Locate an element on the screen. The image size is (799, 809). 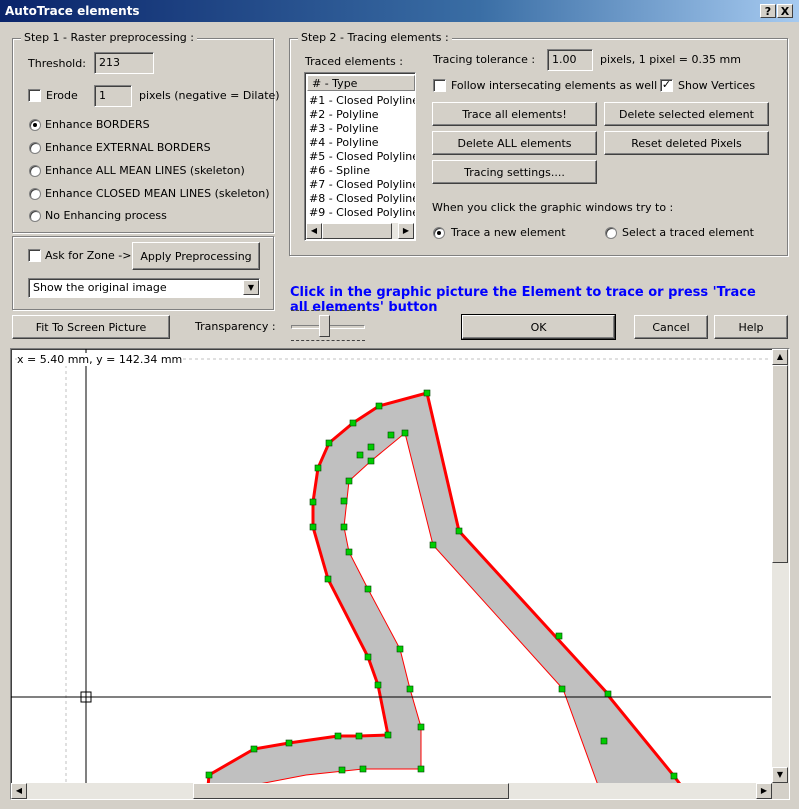
delete-selected-button: Delete selected element is located at coordinates (686, 114).